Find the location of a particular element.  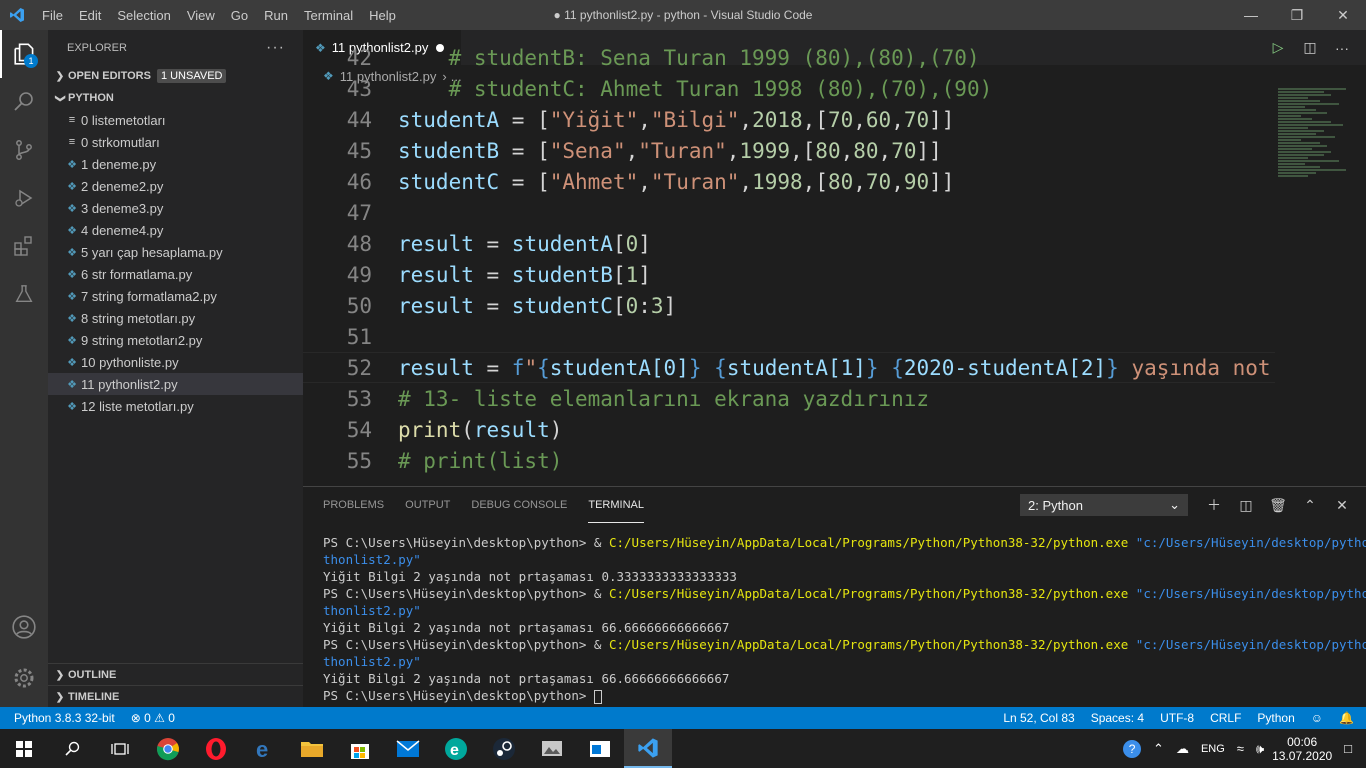

wifi-icon: ≈ is located at coordinates (1240, 748).